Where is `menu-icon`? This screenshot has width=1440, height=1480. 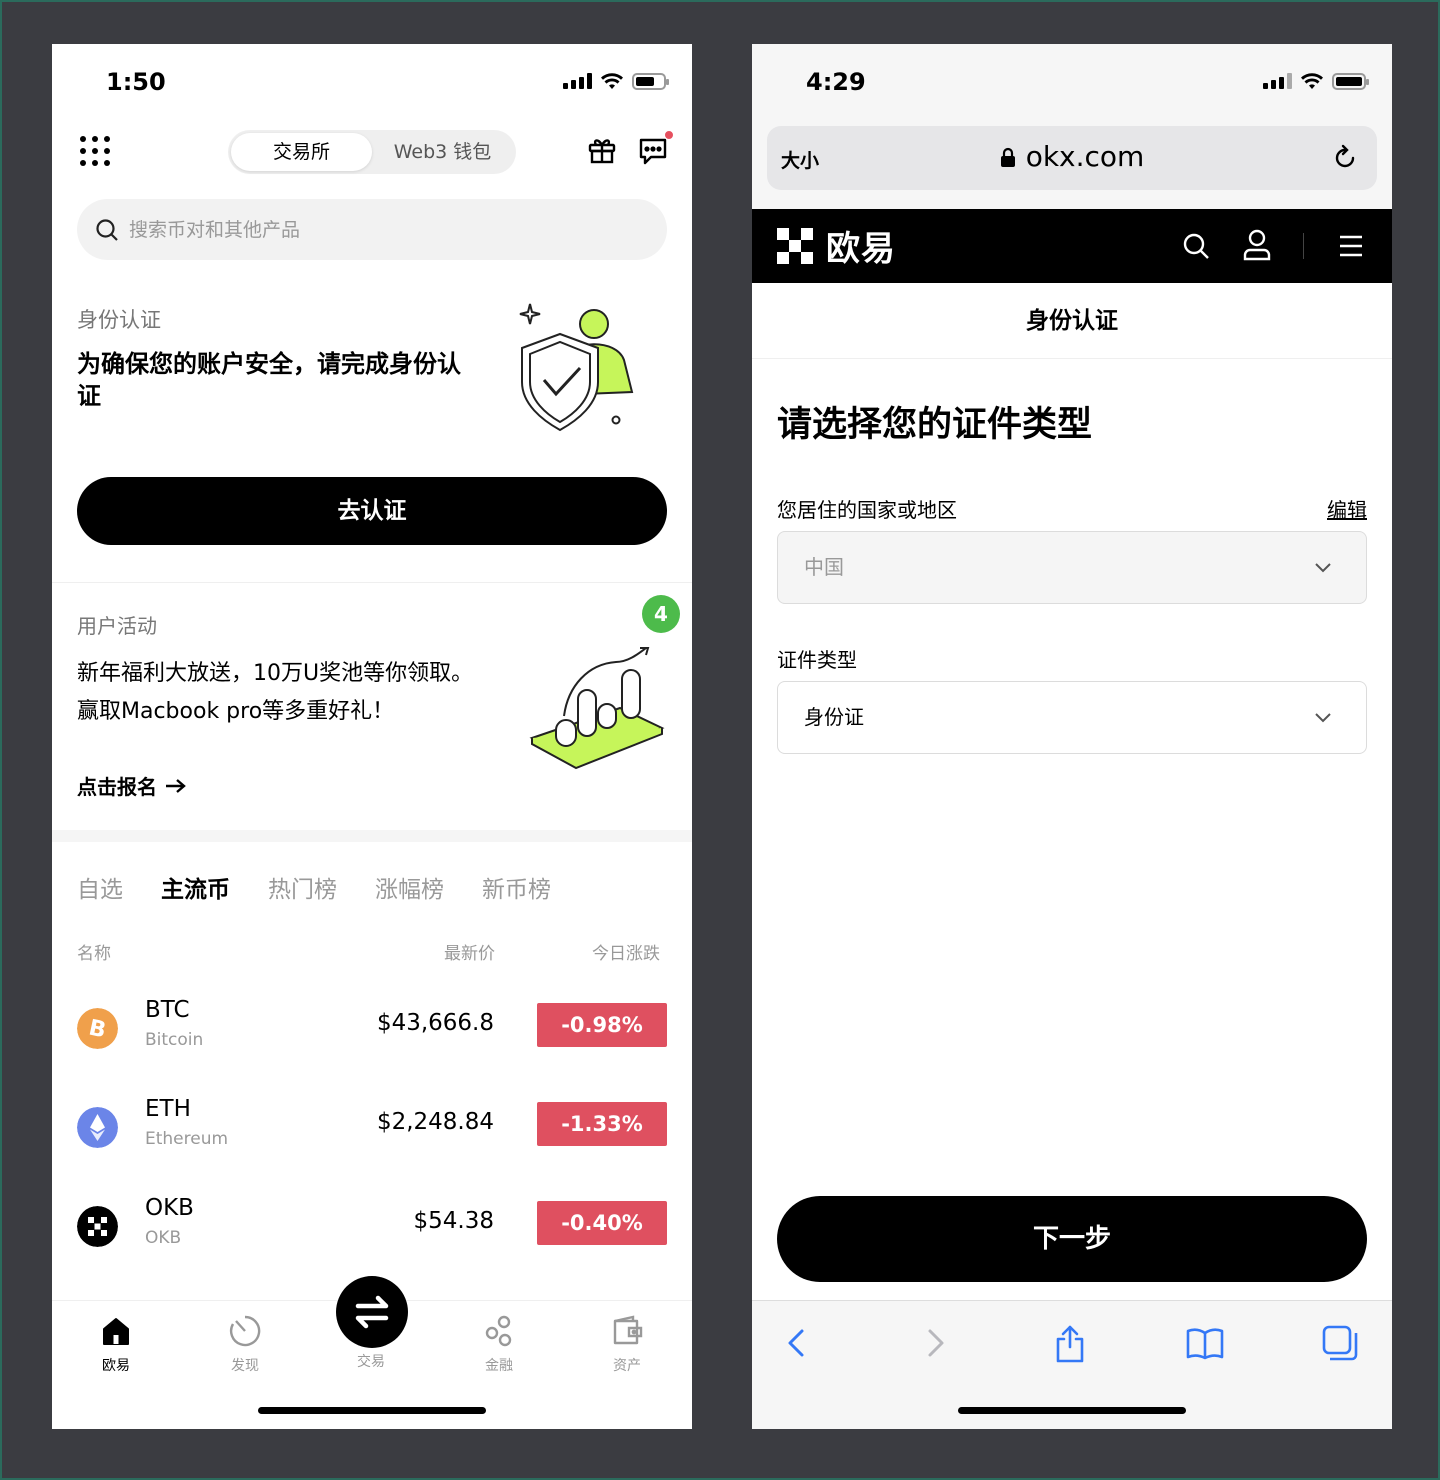 menu-icon is located at coordinates (1351, 246).